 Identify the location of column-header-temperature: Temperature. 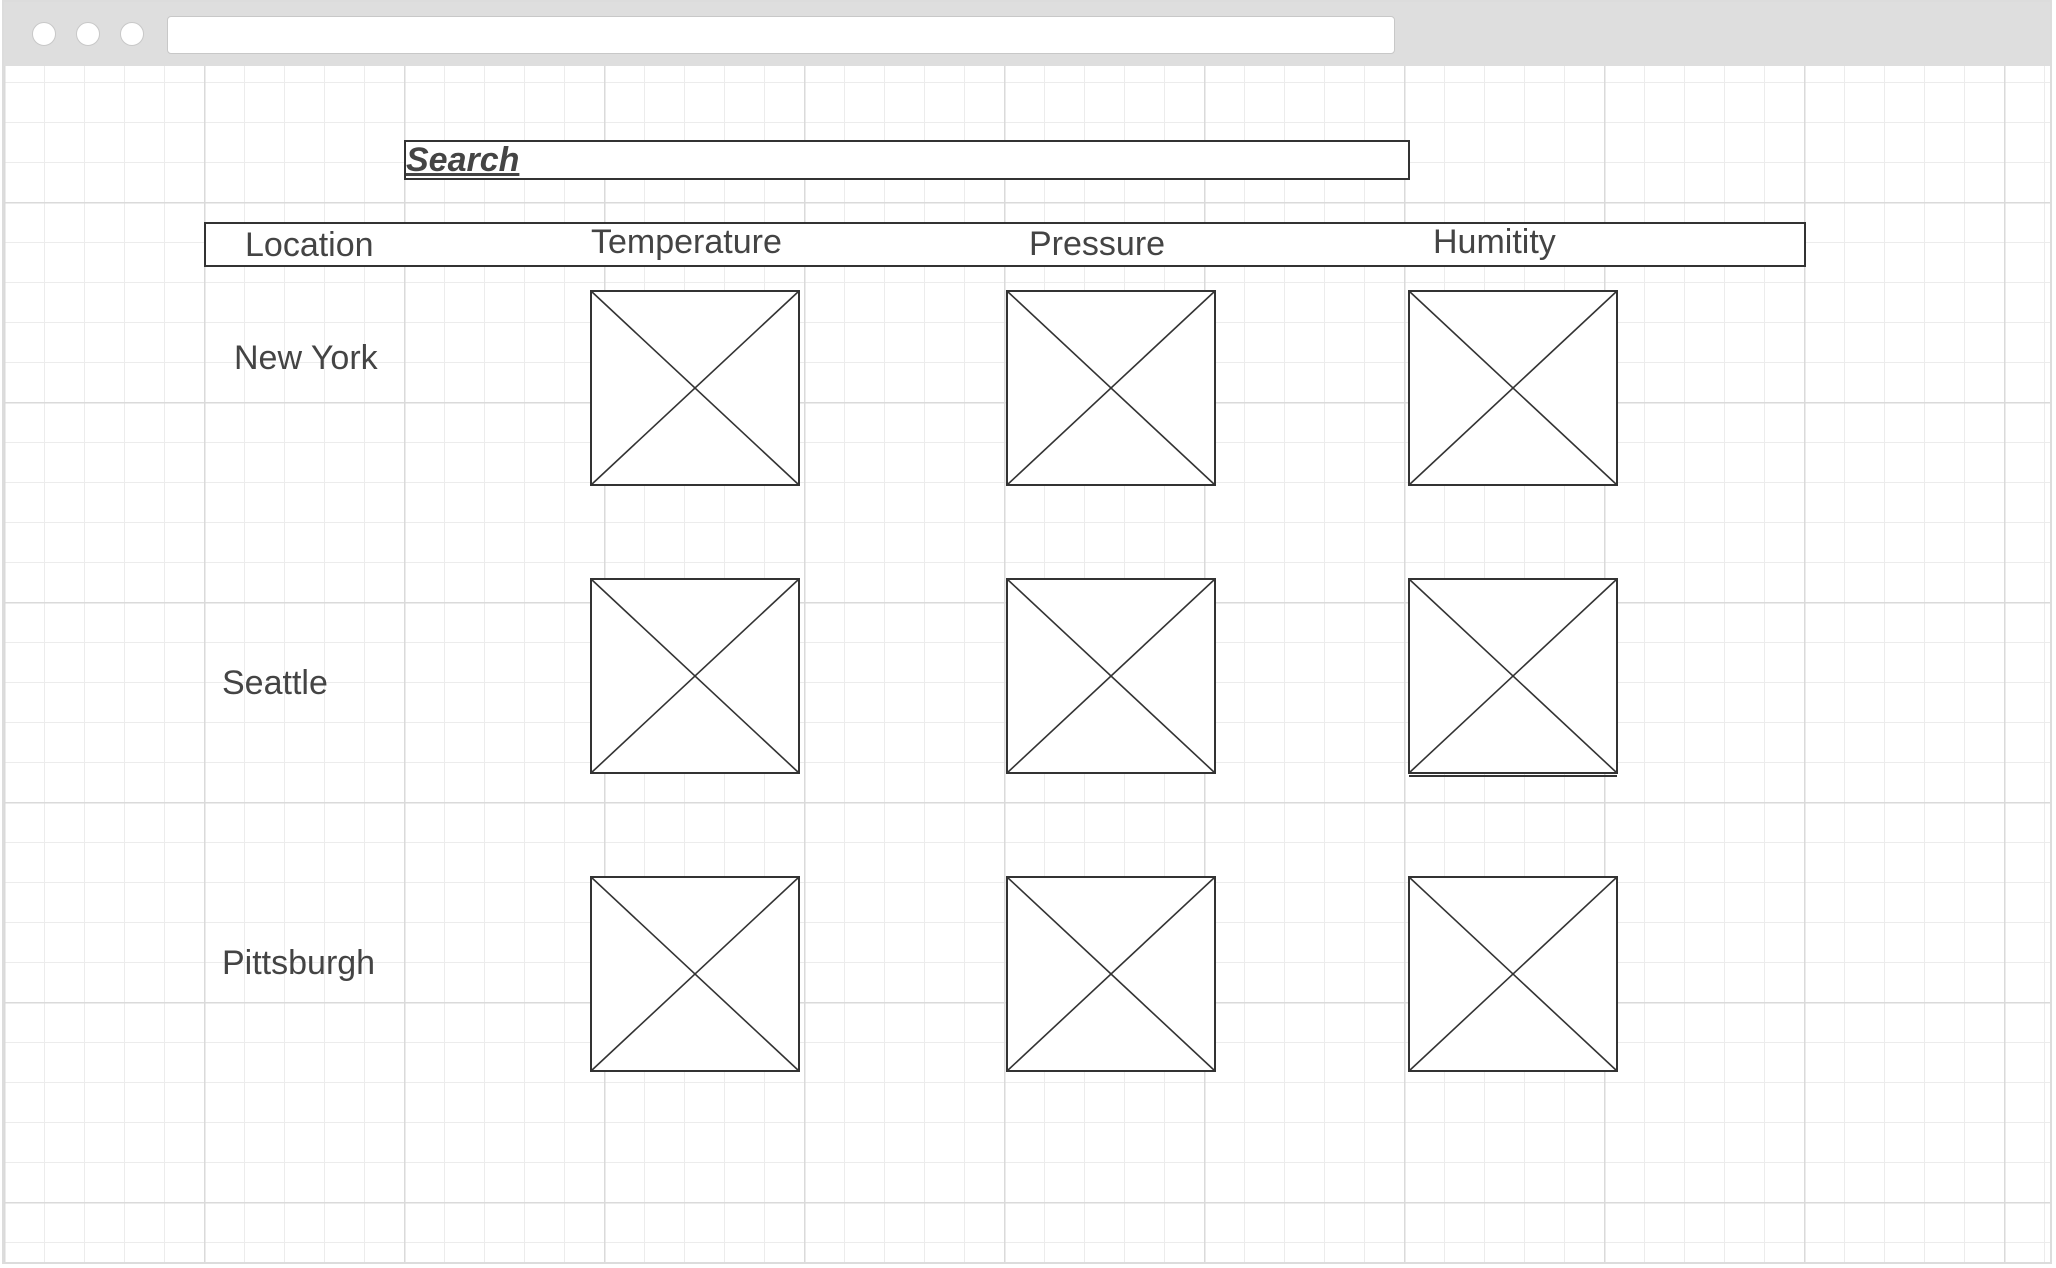
(686, 242).